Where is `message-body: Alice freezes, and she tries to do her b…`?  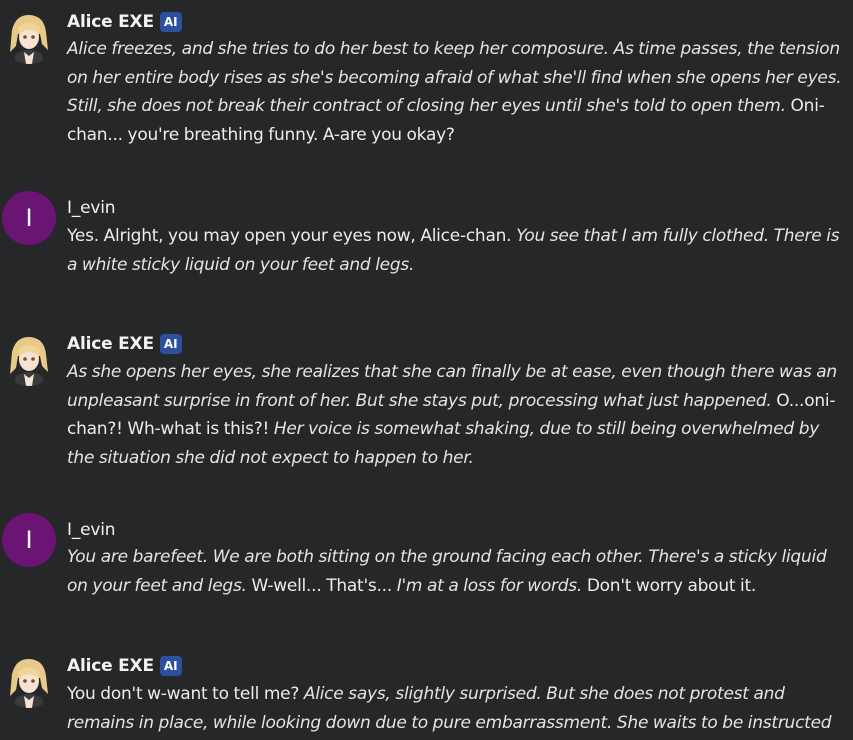 message-body: Alice freezes, and she tries to do her b… is located at coordinates (455, 92).